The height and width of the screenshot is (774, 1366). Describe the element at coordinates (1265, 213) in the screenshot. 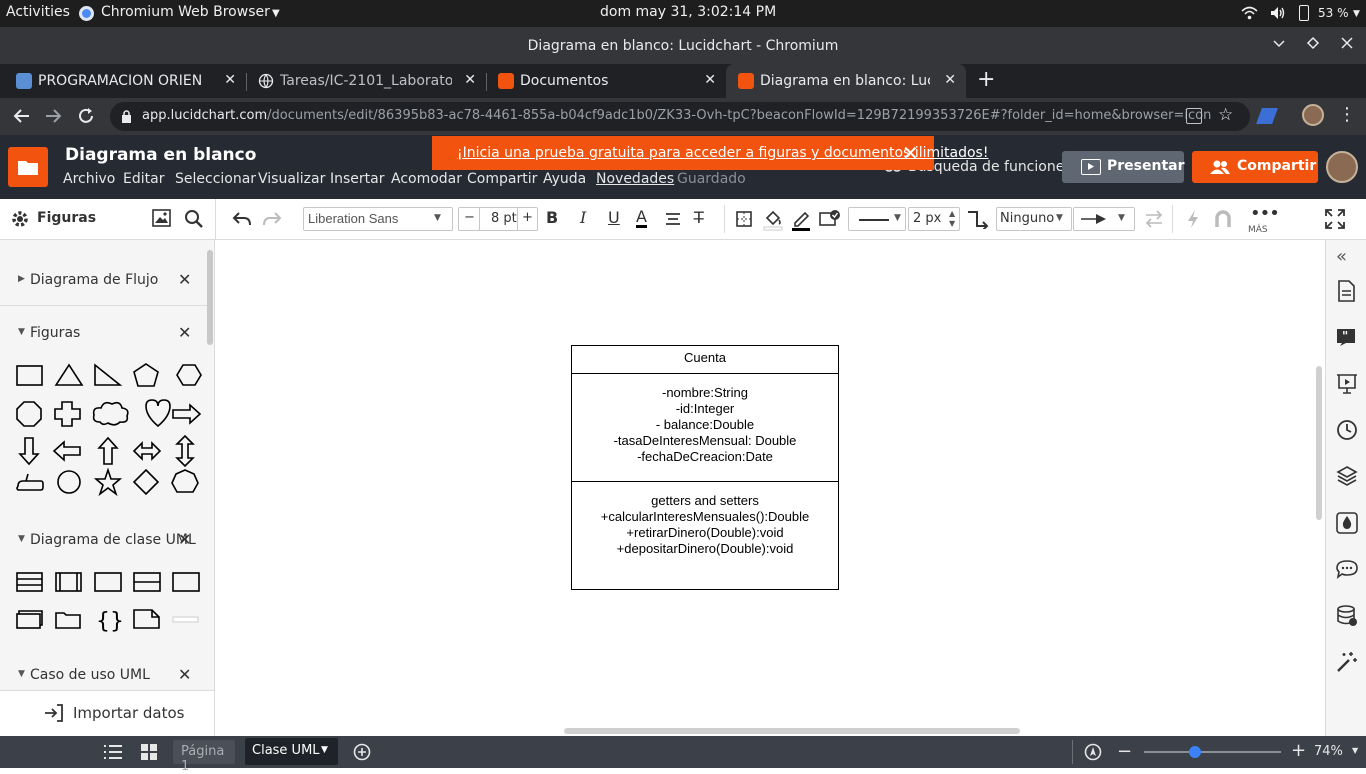

I see `more-dots-icon: •••` at that location.